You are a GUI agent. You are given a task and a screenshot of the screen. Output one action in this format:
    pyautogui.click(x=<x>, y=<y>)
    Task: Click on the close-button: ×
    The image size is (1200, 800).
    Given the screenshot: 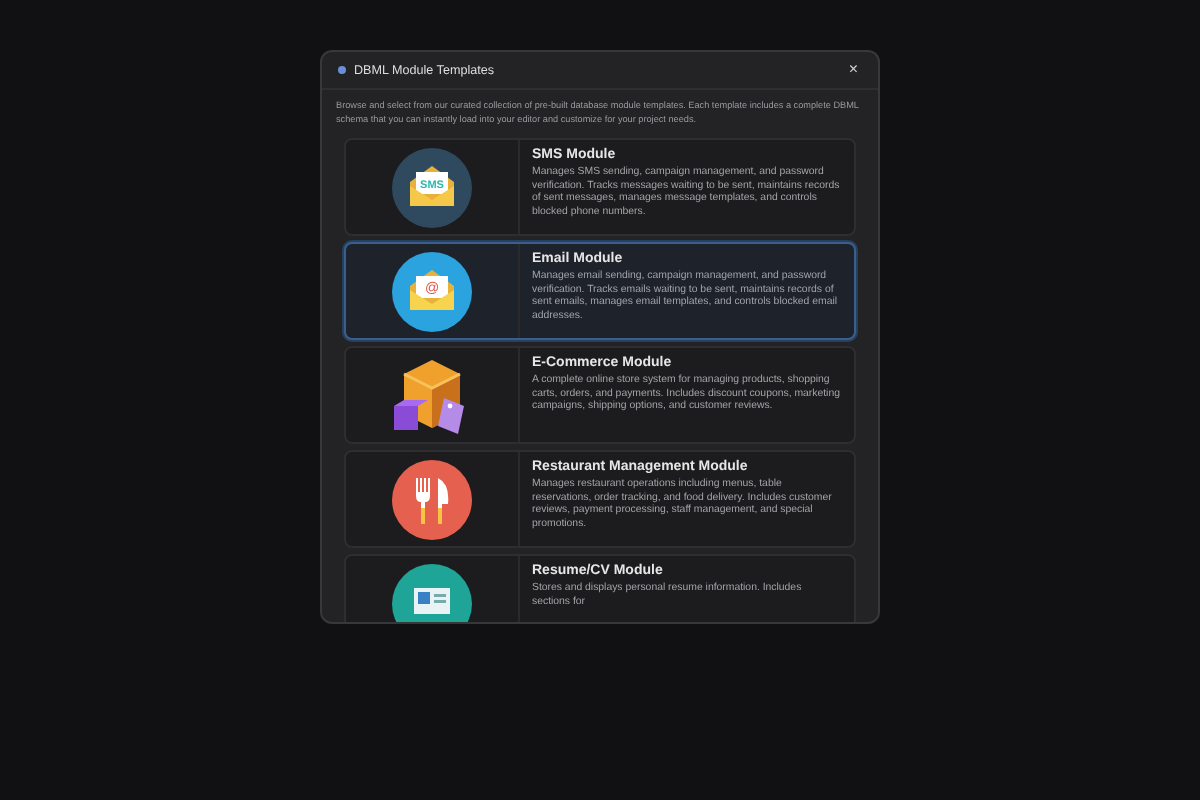 What is the action you would take?
    pyautogui.click(x=853, y=70)
    